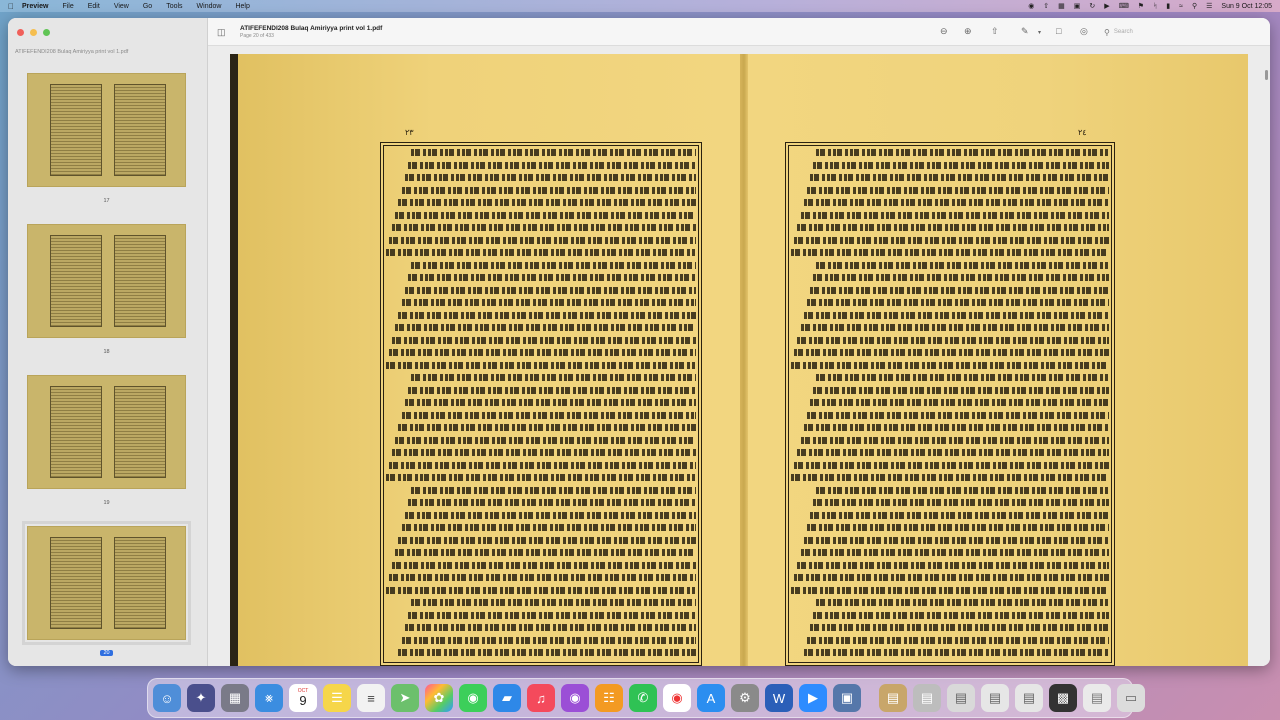 The image size is (1280, 720). Describe the element at coordinates (439, 698) in the screenshot. I see `photos-icon: ✿` at that location.